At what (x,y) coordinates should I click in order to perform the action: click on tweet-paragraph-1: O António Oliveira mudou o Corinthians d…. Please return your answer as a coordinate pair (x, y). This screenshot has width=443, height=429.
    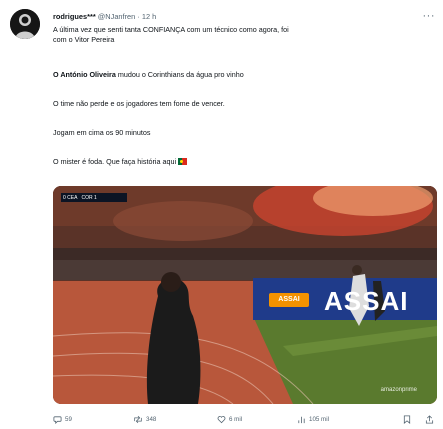
    Looking at the image, I should click on (148, 74).